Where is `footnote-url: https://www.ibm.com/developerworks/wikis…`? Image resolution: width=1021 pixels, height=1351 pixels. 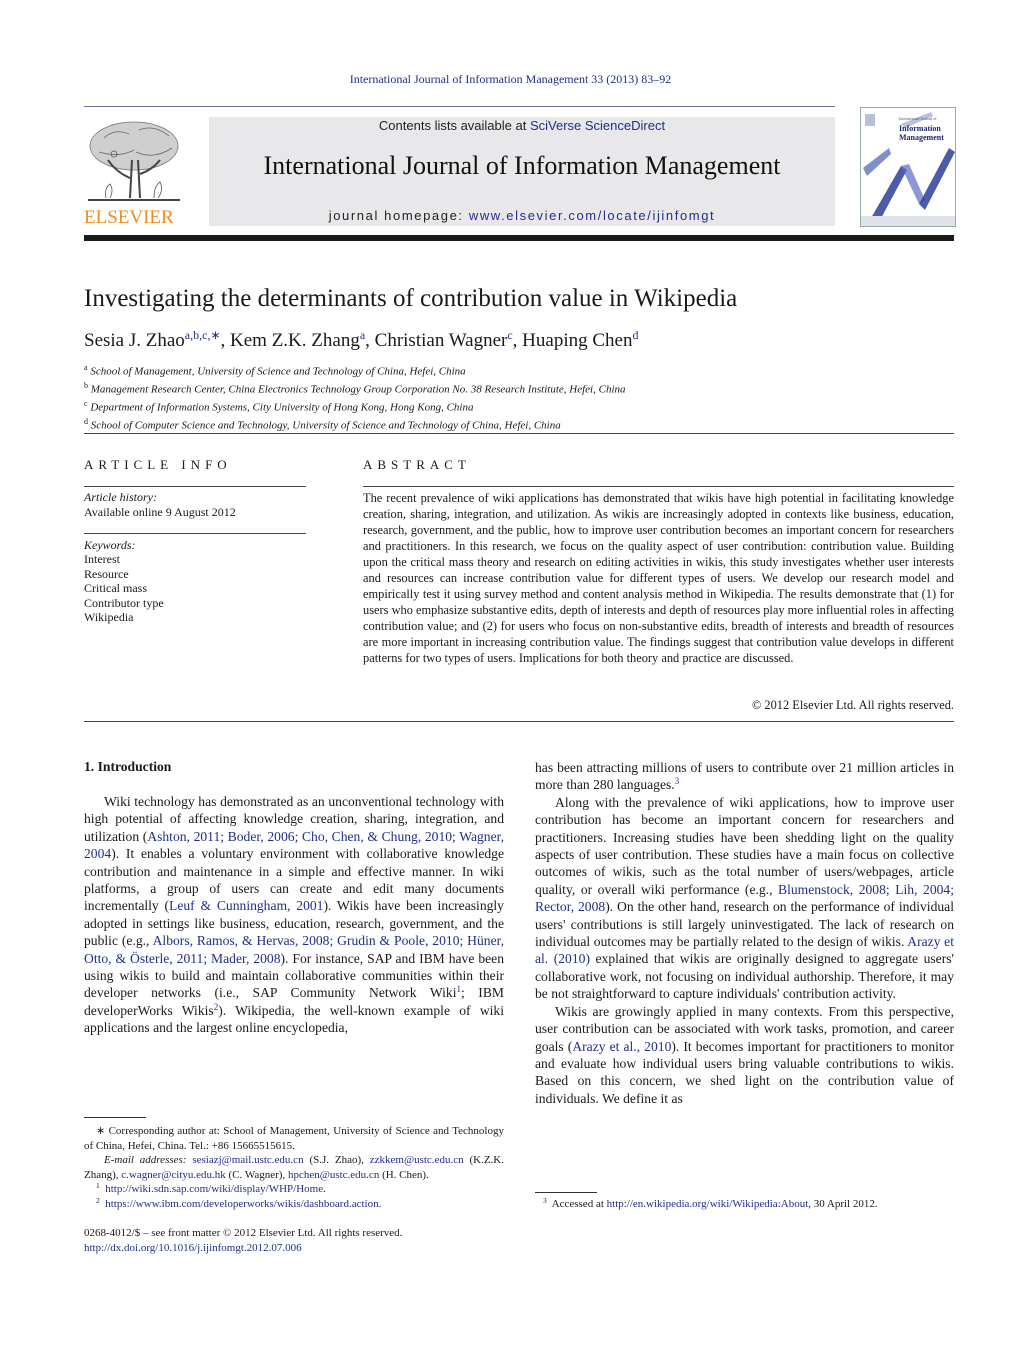 footnote-url: https://www.ibm.com/developerworks/wikis… is located at coordinates (241, 1204).